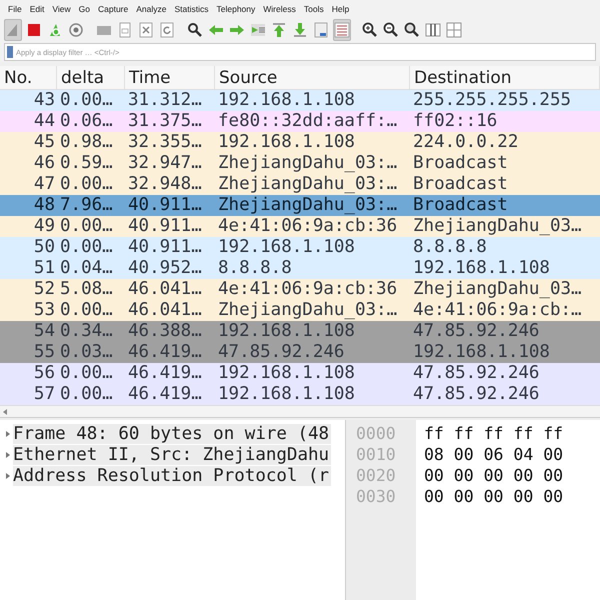 The image size is (600, 600). What do you see at coordinates (44, 310) in the screenshot?
I see `table-cell-text: 53` at bounding box center [44, 310].